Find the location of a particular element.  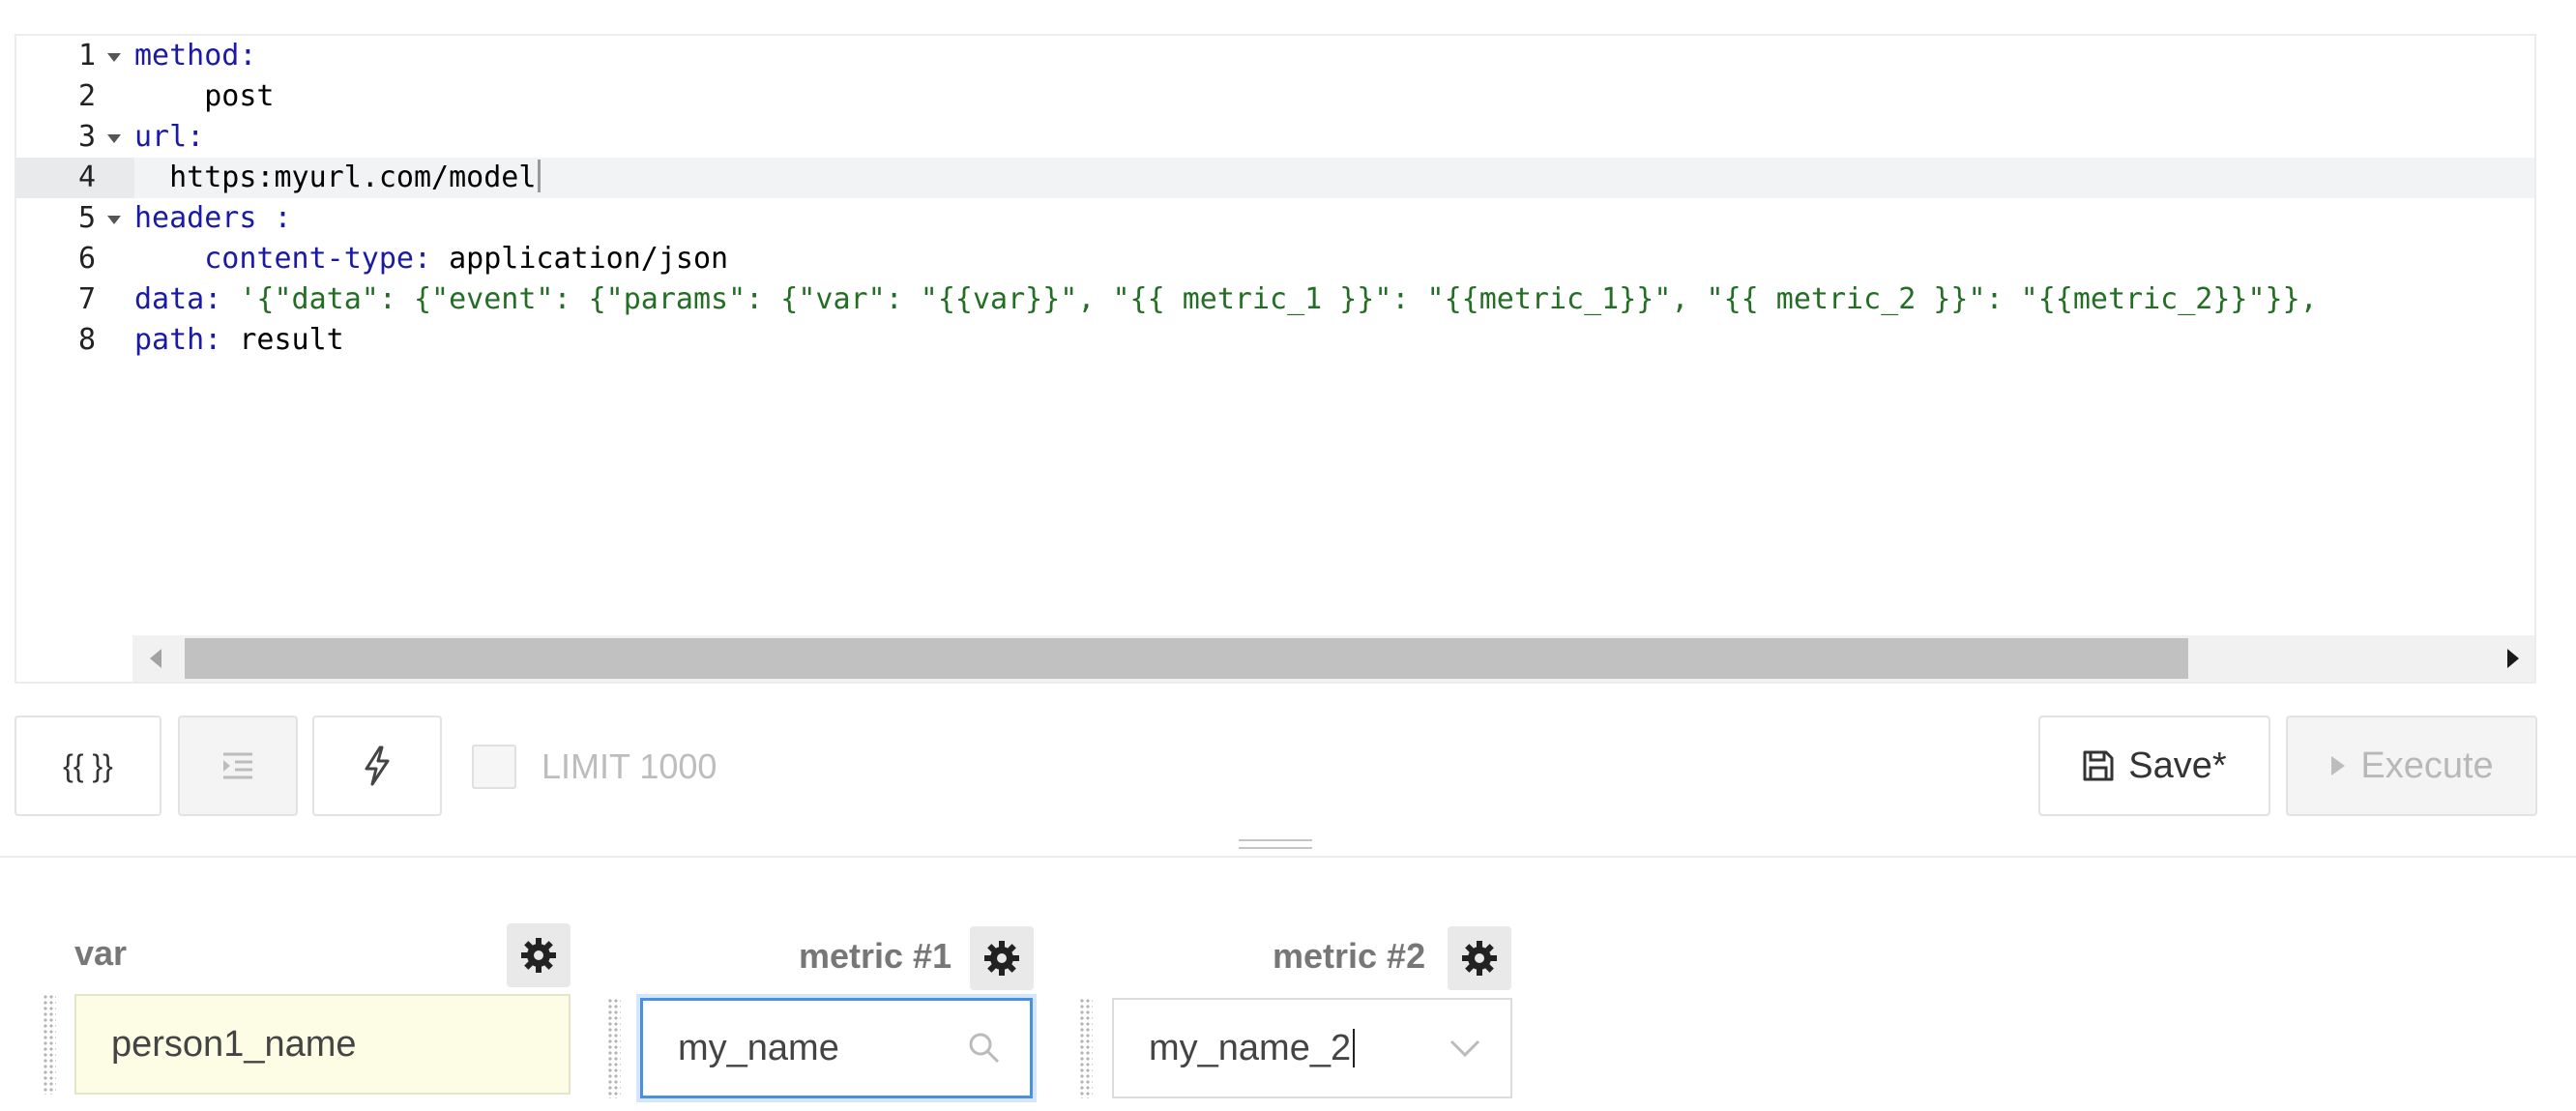

gutter-line-6: 6 is located at coordinates (86, 259).